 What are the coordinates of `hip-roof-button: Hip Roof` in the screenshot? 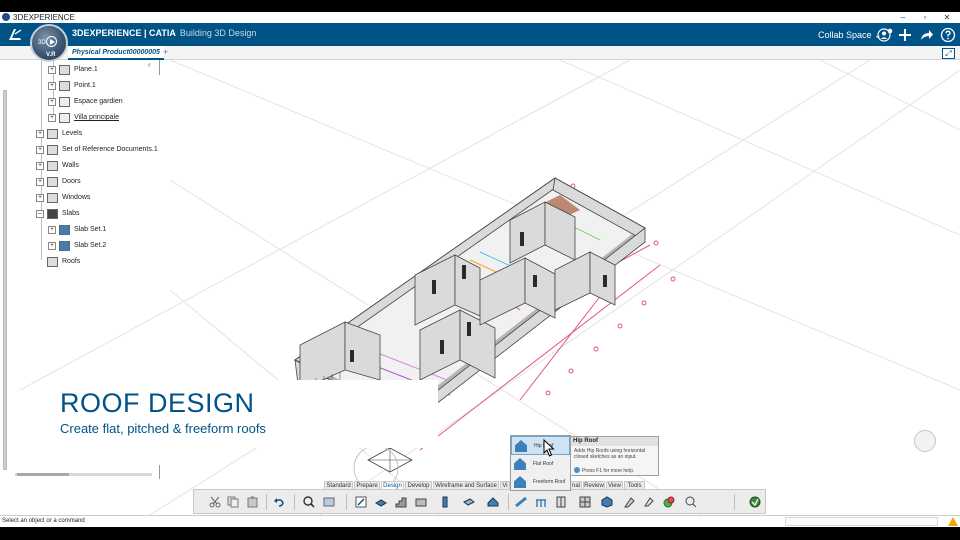 It's located at (540, 445).